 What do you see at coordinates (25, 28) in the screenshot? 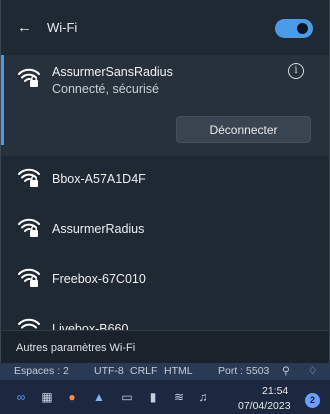
I see `back-arrow-icon: ←` at bounding box center [25, 28].